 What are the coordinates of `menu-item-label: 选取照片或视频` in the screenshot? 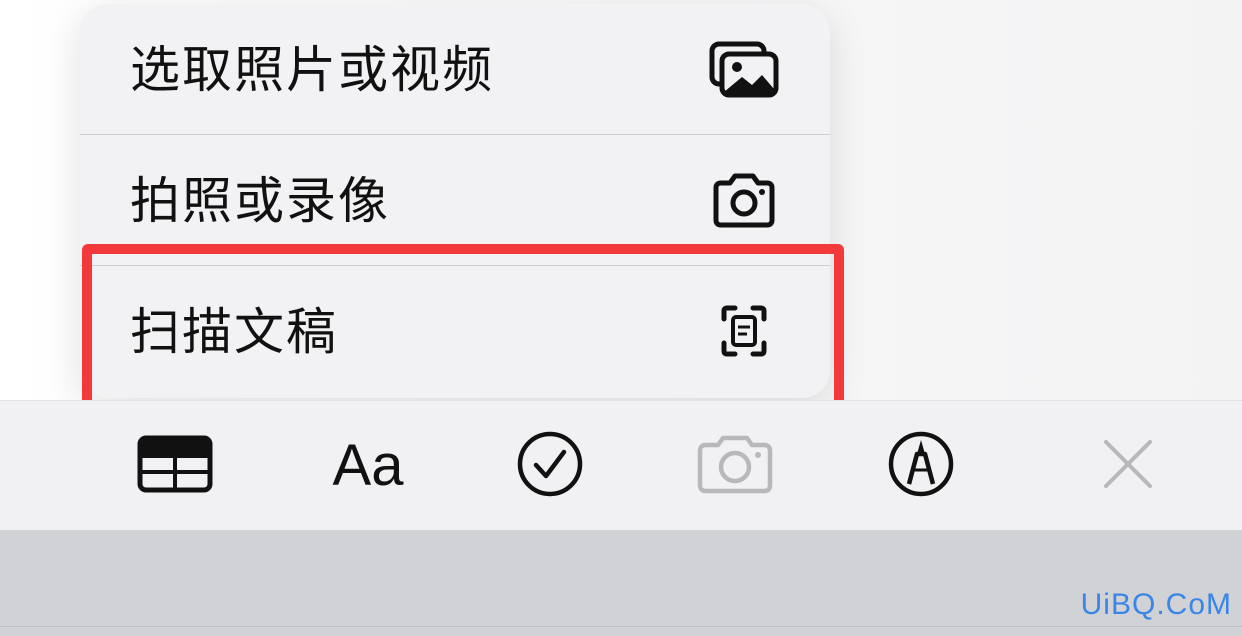 It's located at (312, 70).